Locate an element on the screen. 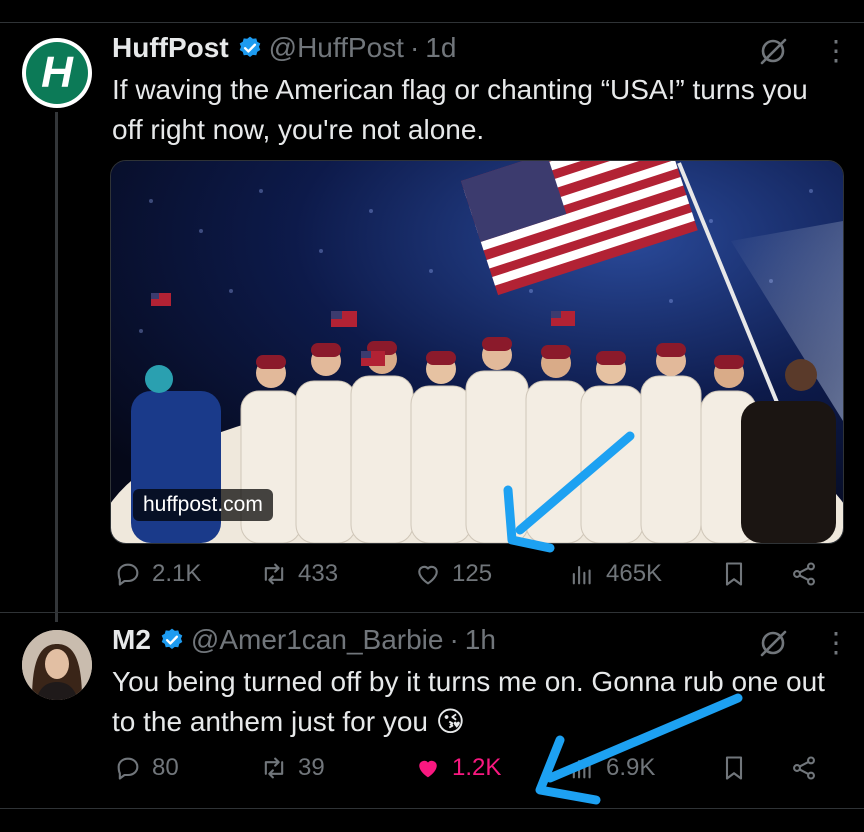 The width and height of the screenshot is (864, 832). display-name: HuffPost is located at coordinates (170, 48).